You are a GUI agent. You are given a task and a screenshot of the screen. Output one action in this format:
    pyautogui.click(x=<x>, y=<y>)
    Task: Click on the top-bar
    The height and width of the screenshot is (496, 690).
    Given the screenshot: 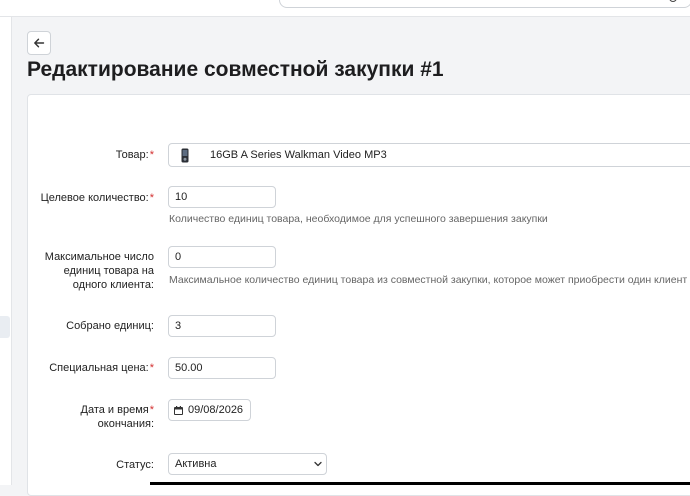 What is the action you would take?
    pyautogui.click(x=345, y=8)
    